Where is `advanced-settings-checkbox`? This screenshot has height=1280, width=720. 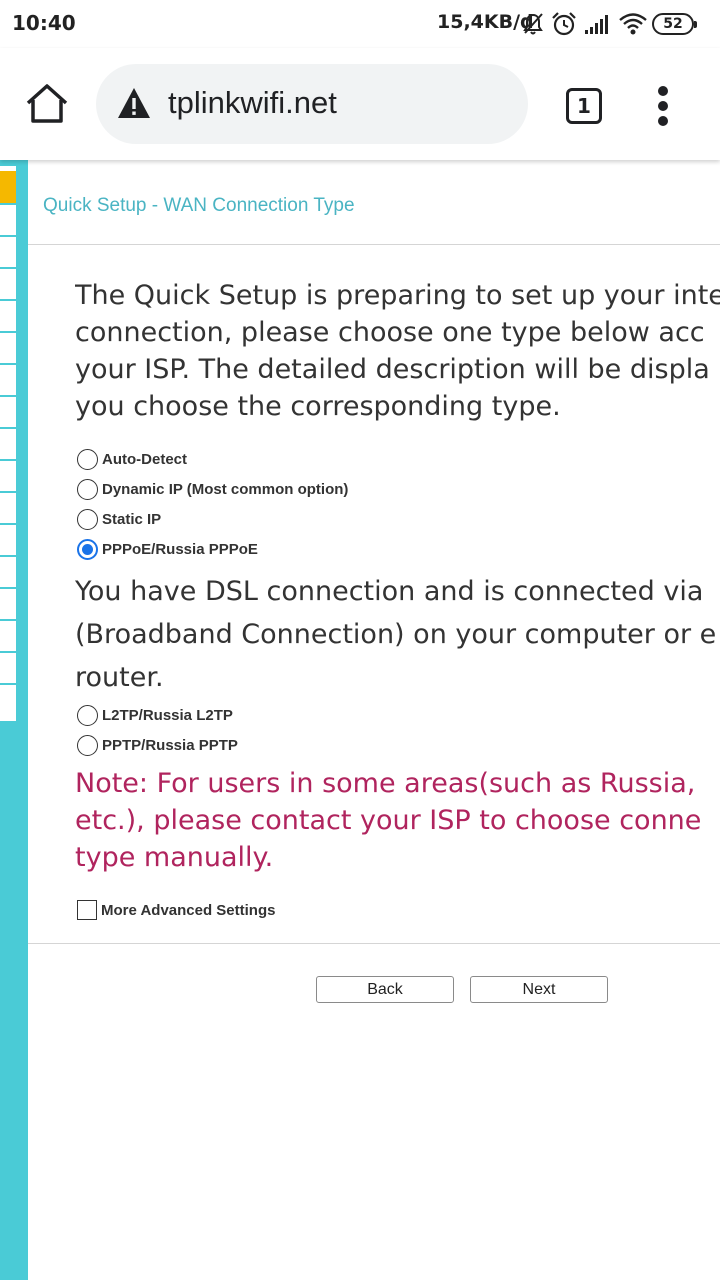
advanced-settings-checkbox is located at coordinates (87, 910).